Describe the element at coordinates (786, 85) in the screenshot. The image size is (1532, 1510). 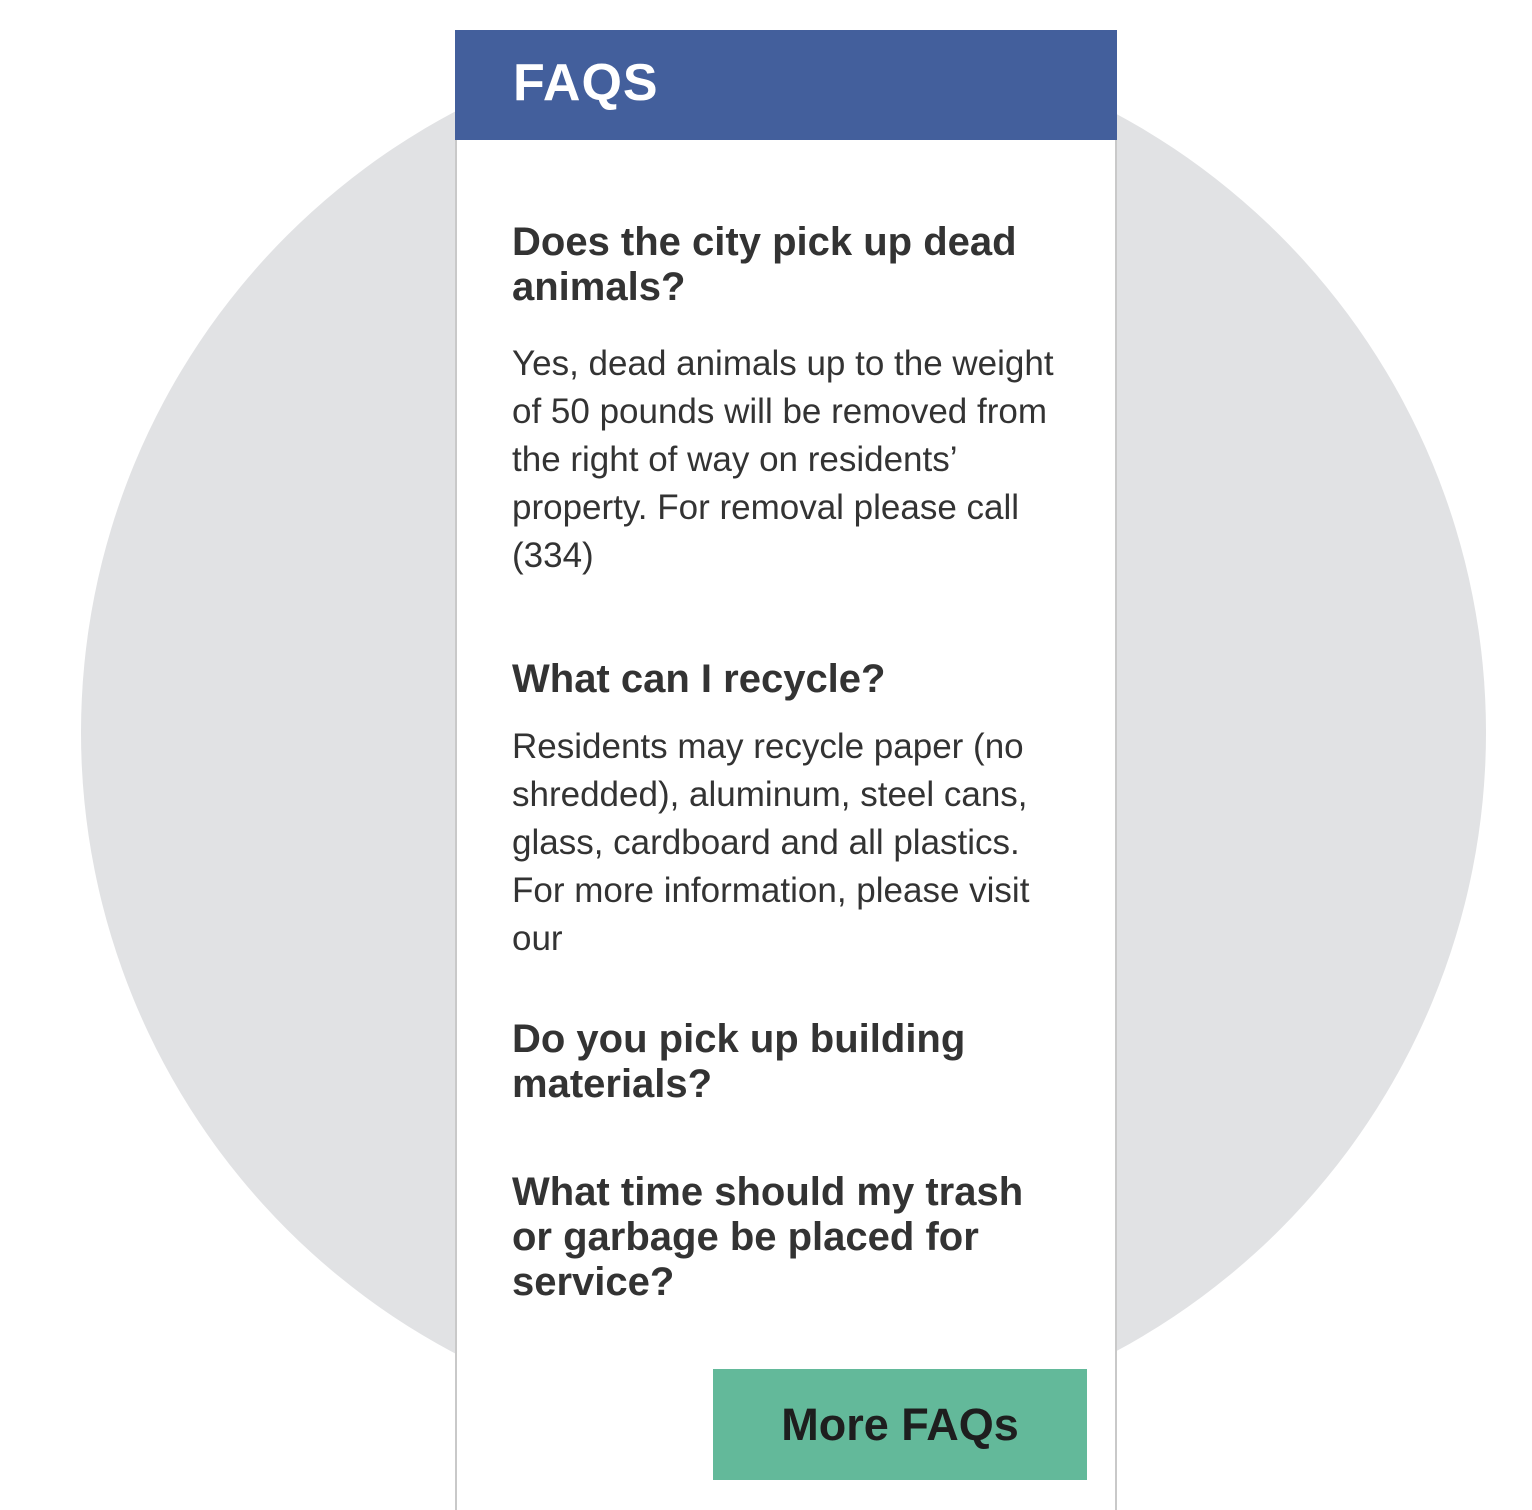
I see `faq-header: FAQS` at that location.